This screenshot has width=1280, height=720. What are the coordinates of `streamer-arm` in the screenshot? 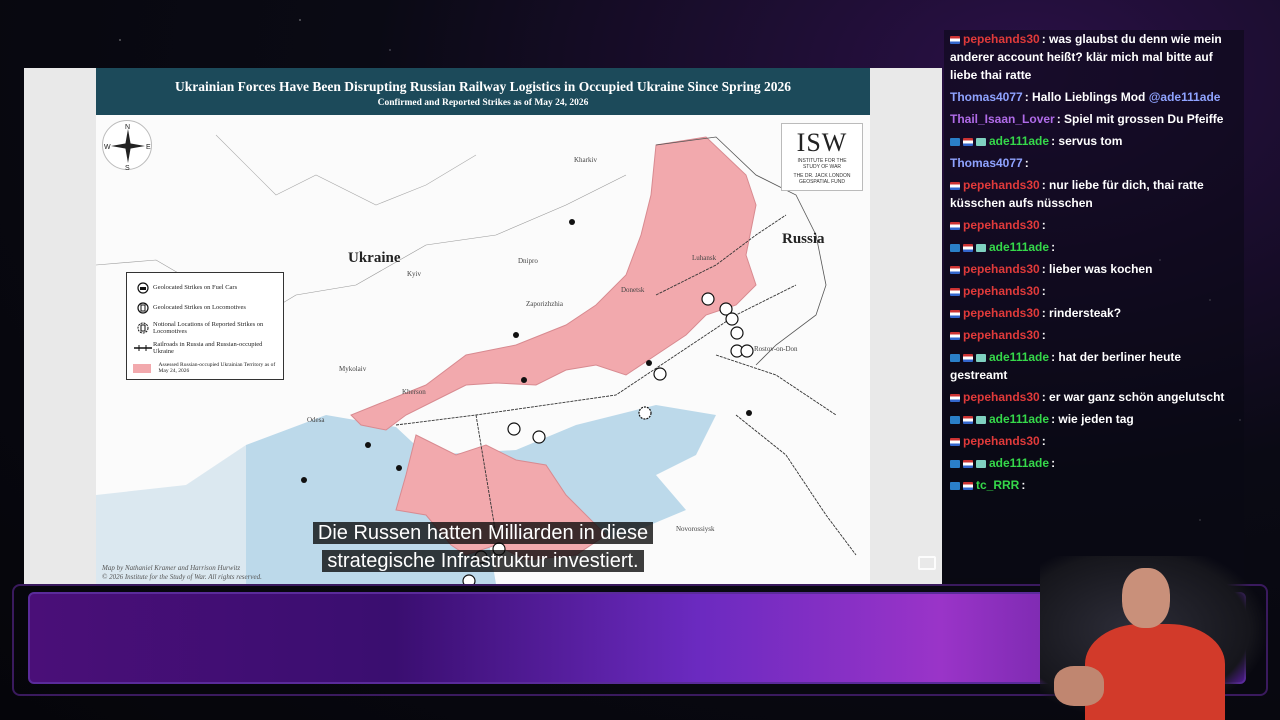 It's located at (1079, 686).